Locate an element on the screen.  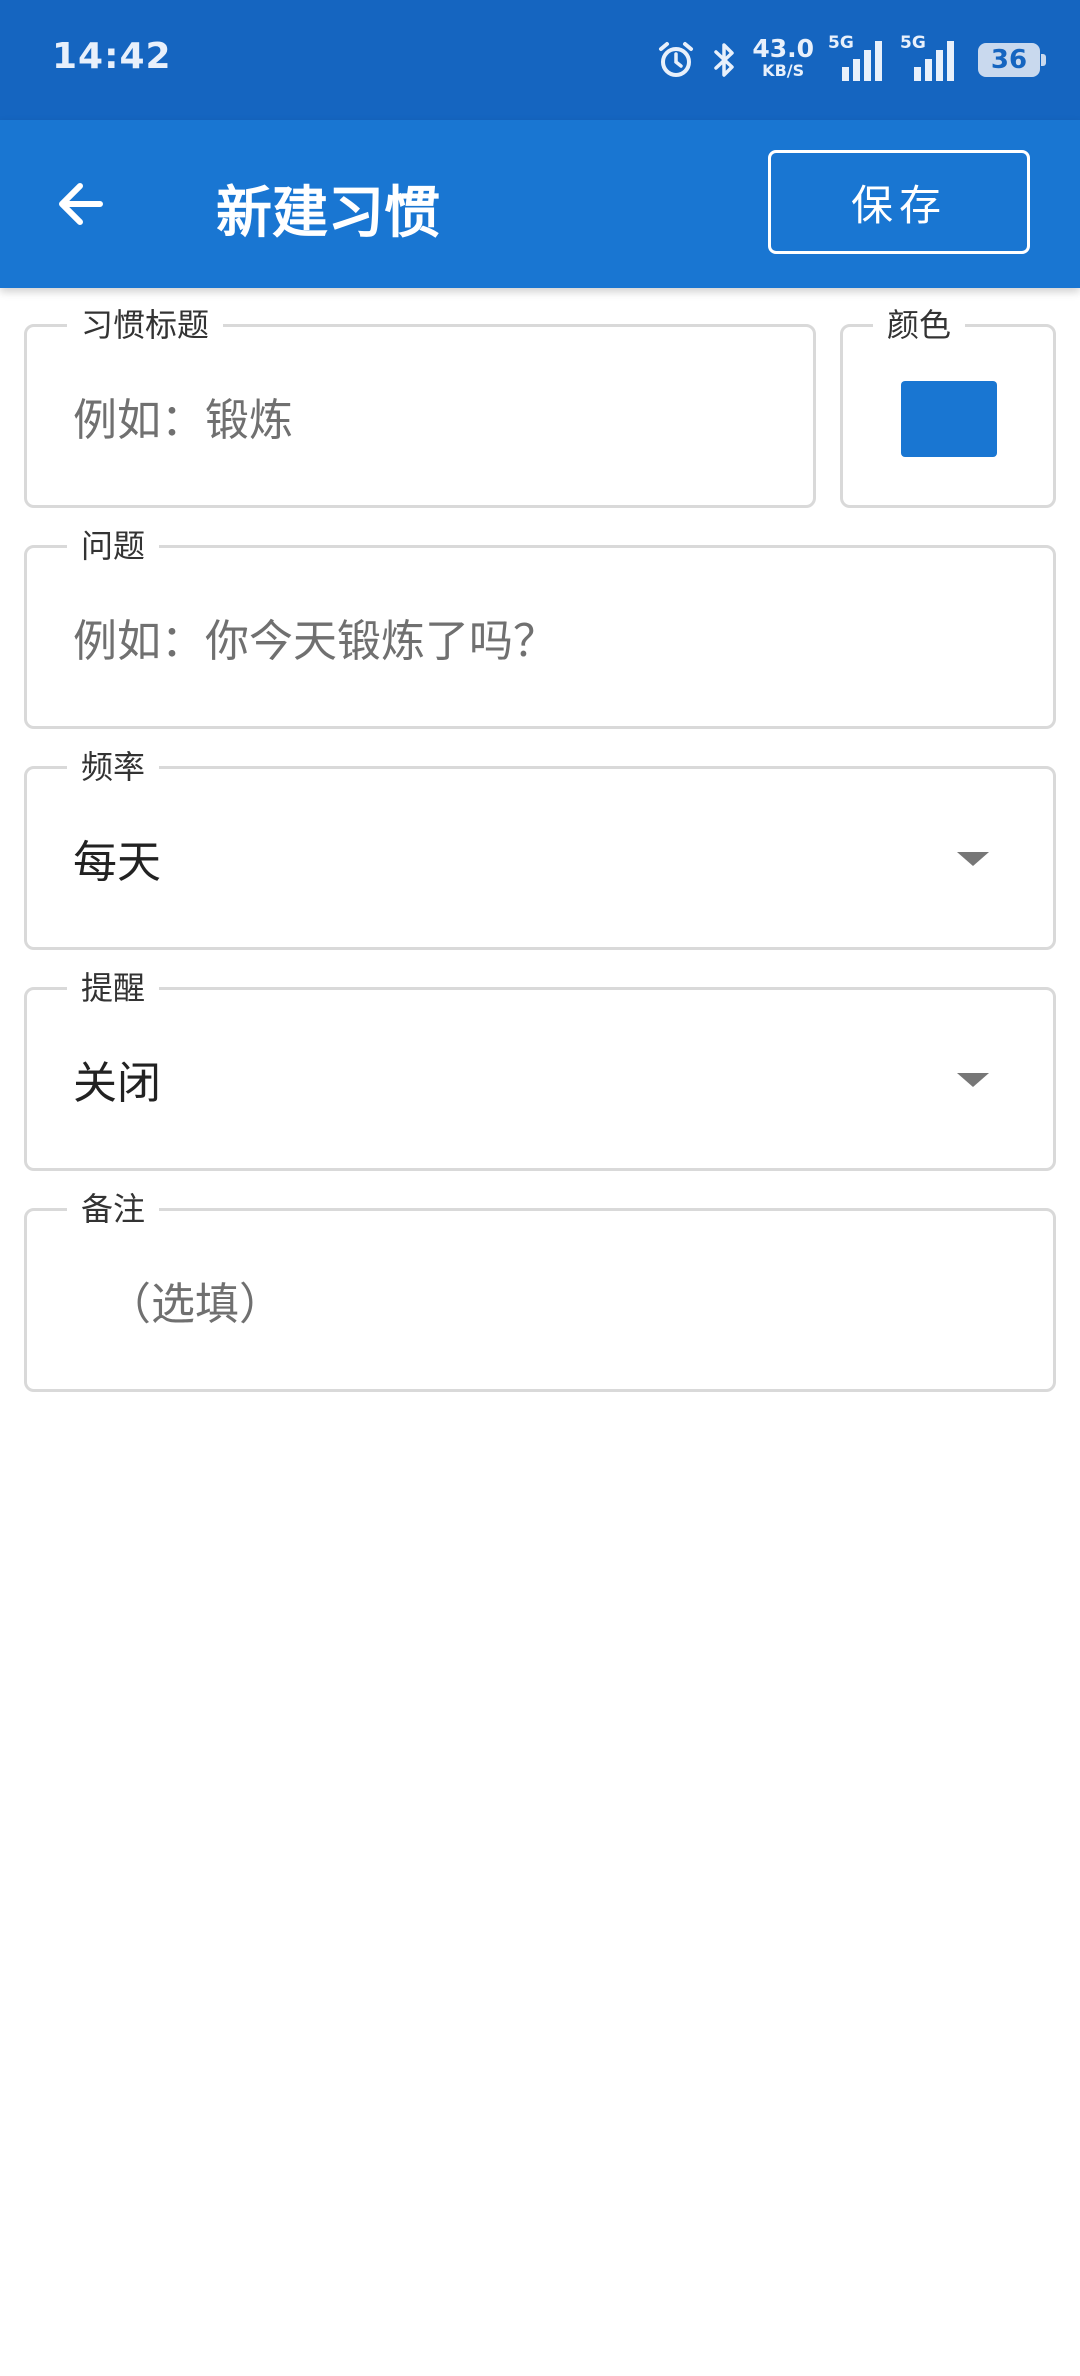
habit-title-input: 例如：锻炼 is located at coordinates (183, 416).